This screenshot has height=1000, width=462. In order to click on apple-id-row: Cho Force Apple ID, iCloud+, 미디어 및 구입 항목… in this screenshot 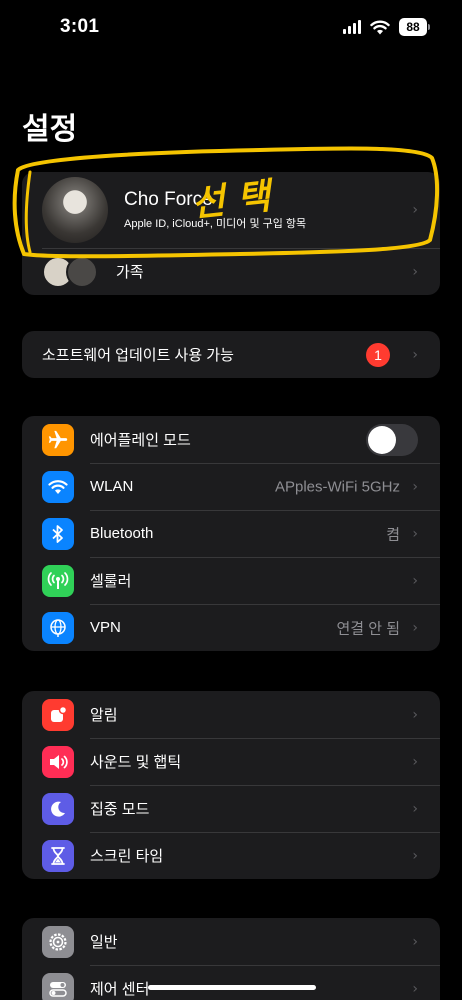, I will do `click(231, 210)`.